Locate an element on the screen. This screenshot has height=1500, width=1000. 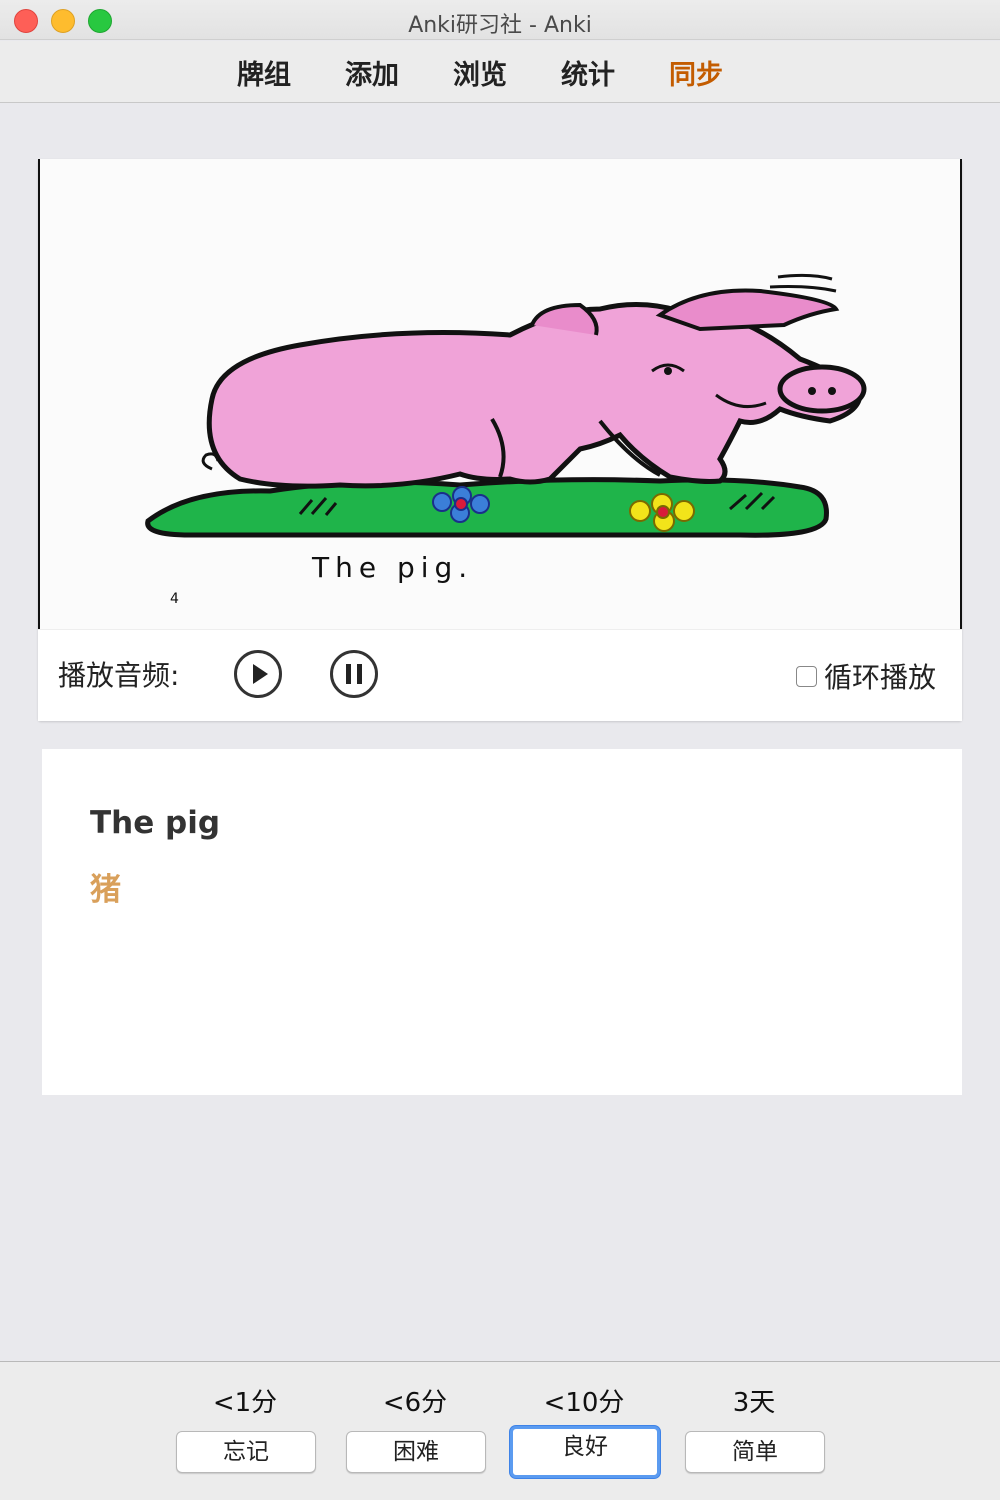
again-button: 忘记 is located at coordinates (246, 1452).